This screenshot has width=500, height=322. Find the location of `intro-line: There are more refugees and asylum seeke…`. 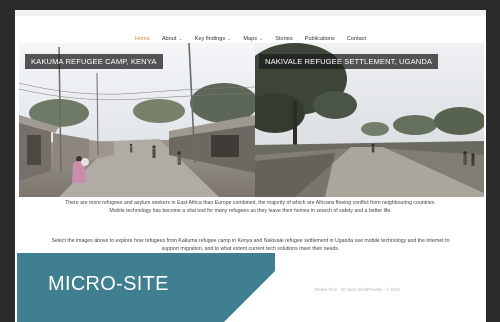

intro-line: There are more refugees and asylum seeke… is located at coordinates (250, 203).